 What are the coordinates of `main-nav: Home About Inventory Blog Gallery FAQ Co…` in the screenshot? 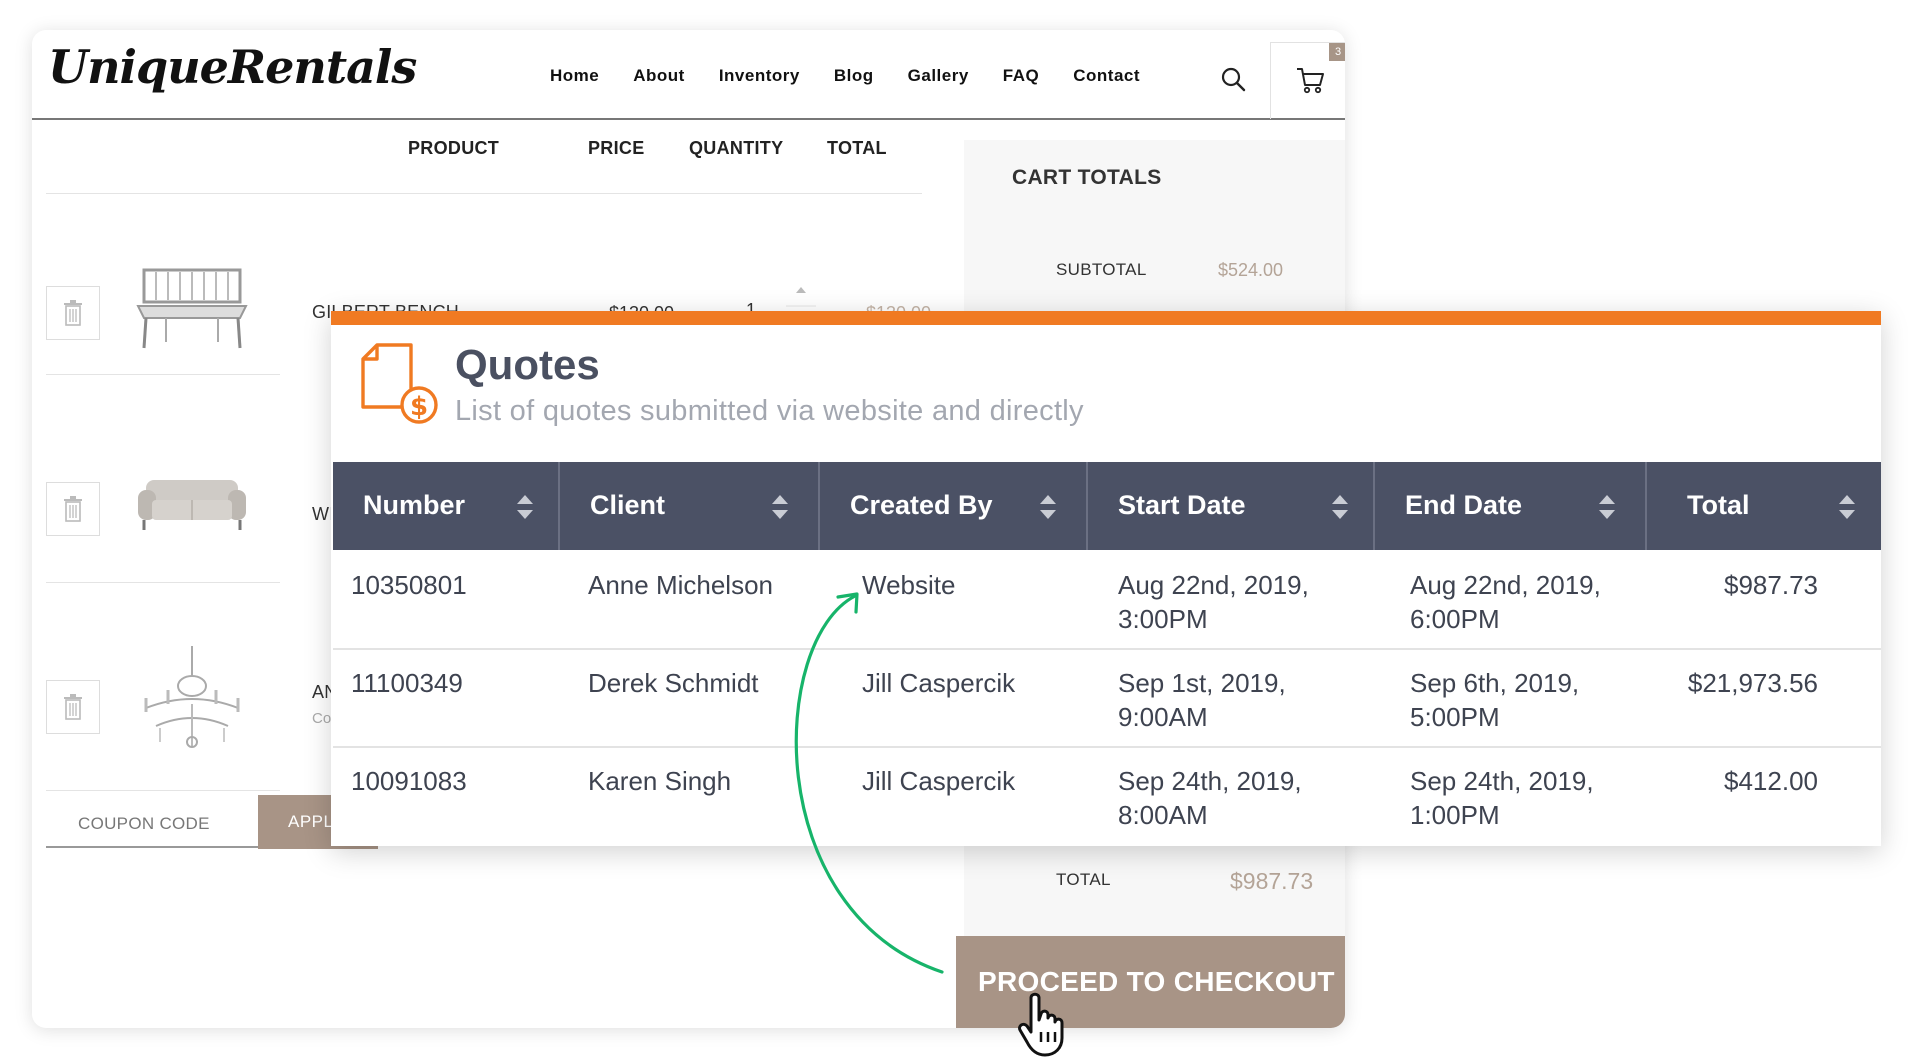 It's located at (862, 76).